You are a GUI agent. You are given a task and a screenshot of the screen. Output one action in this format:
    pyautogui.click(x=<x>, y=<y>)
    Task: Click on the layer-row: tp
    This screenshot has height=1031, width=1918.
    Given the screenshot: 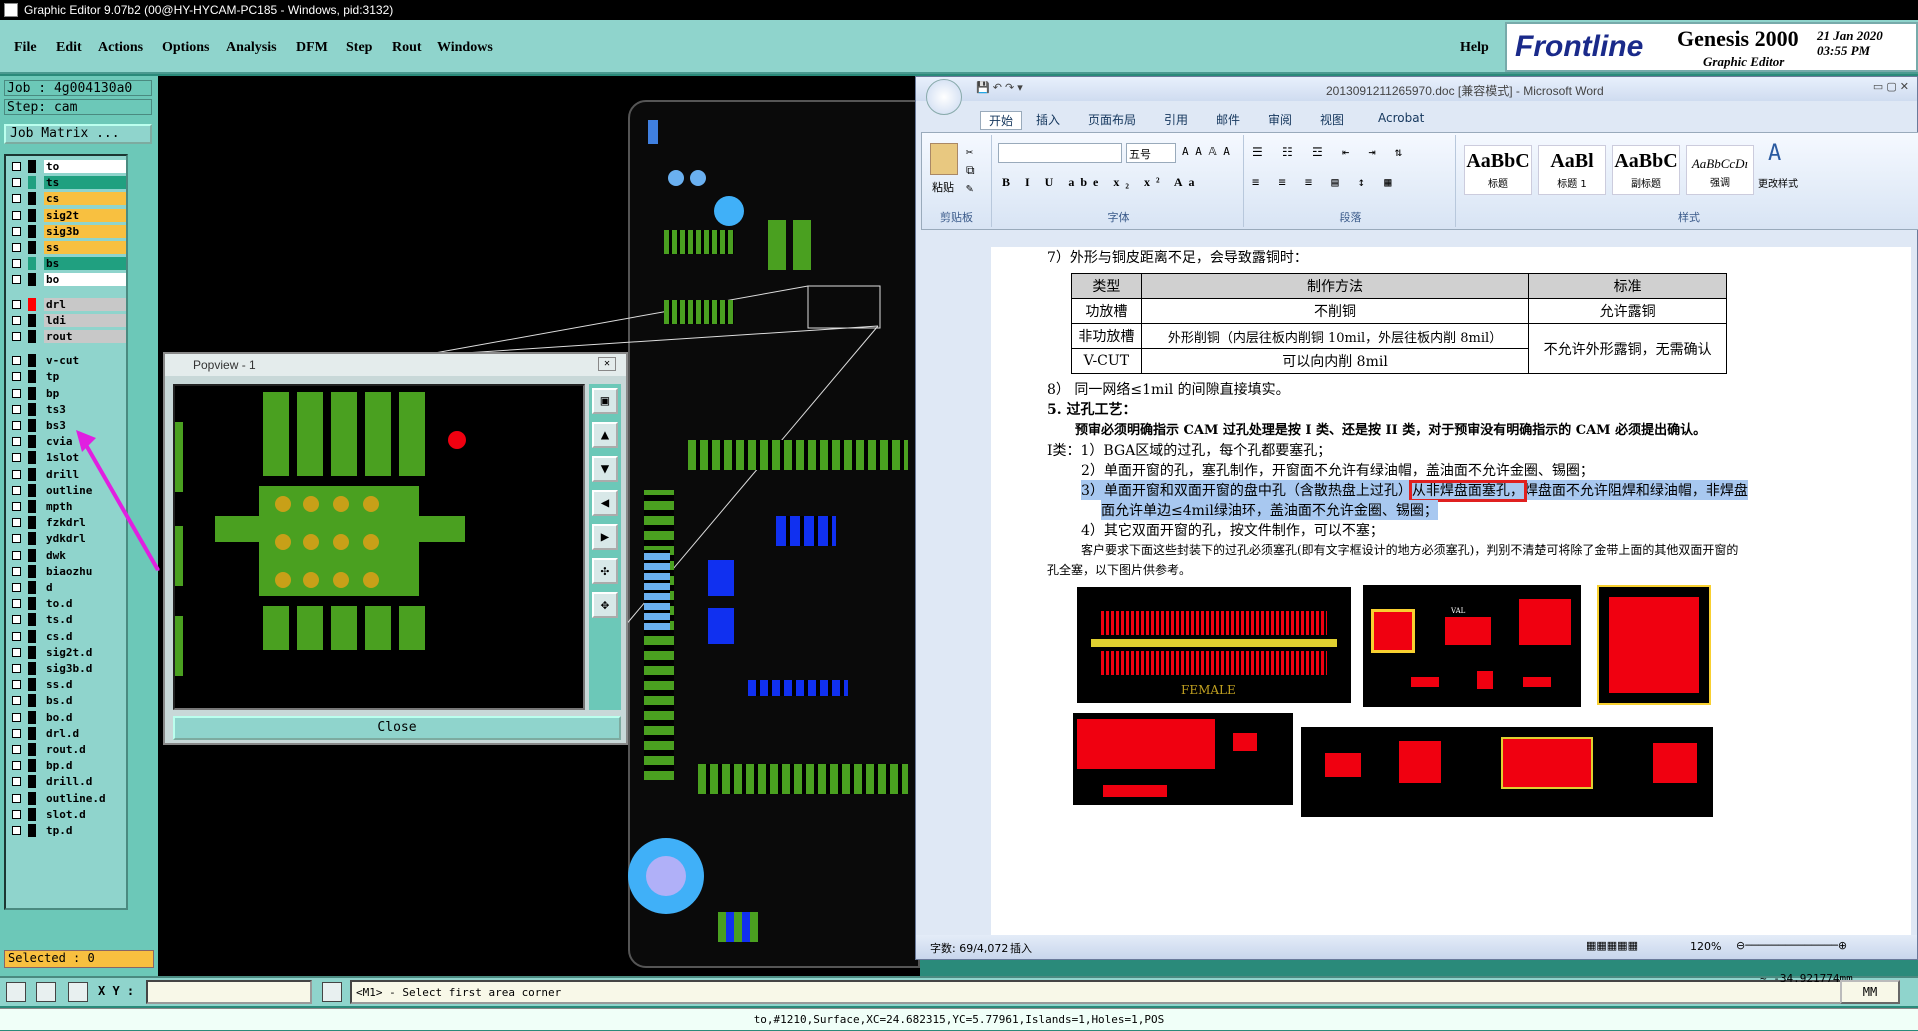 What is the action you would take?
    pyautogui.click(x=68, y=377)
    